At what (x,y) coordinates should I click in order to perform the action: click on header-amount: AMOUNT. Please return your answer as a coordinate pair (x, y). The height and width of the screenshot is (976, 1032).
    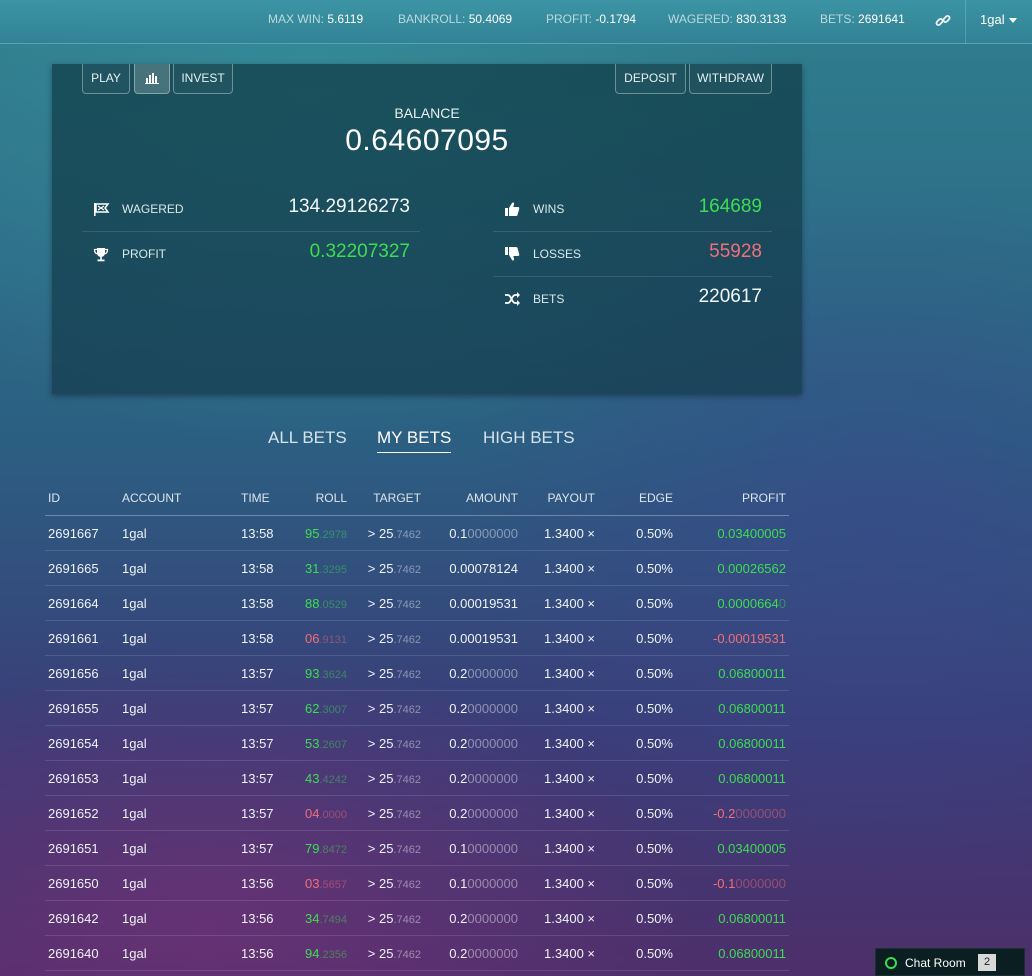
    Looking at the image, I should click on (492, 498).